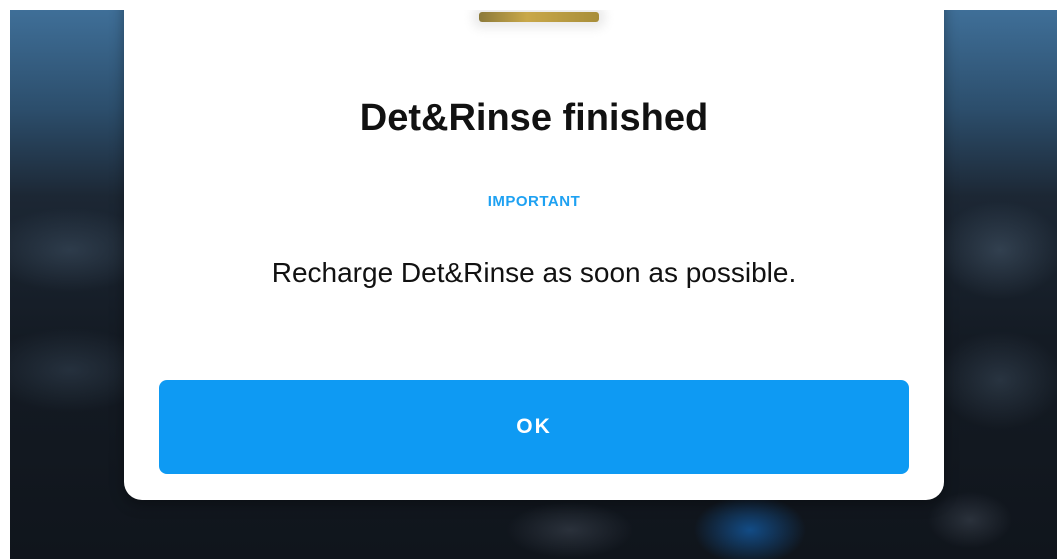  Describe the element at coordinates (534, 272) in the screenshot. I see `dialog-message: Recharge Det&Rinse as soon as possible.` at that location.